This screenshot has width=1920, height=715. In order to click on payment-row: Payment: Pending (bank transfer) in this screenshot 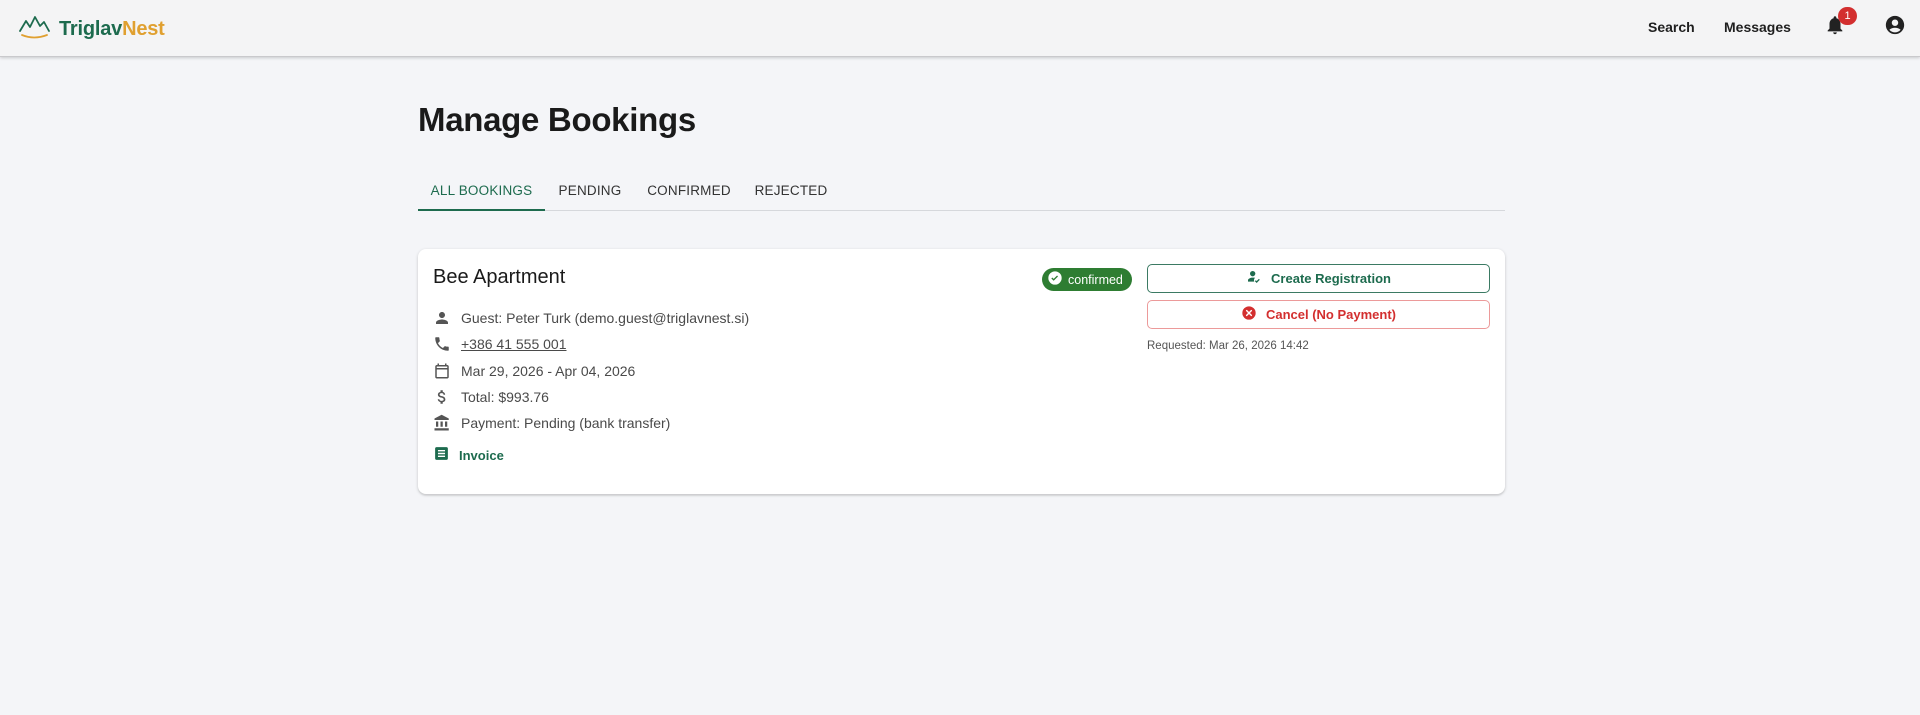, I will do `click(551, 423)`.